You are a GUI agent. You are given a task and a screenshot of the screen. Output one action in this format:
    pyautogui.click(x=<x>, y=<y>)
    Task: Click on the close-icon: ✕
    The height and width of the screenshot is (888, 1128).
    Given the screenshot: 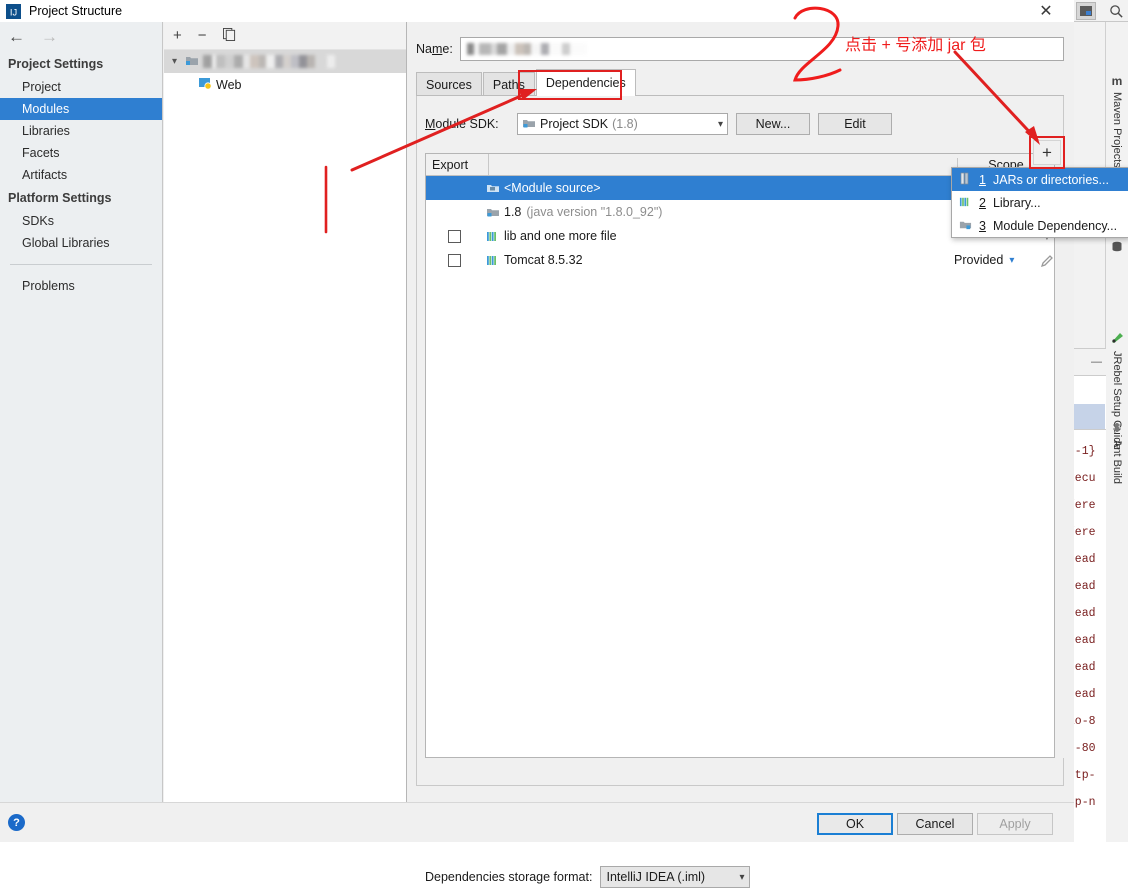 What is the action you would take?
    pyautogui.click(x=1046, y=11)
    